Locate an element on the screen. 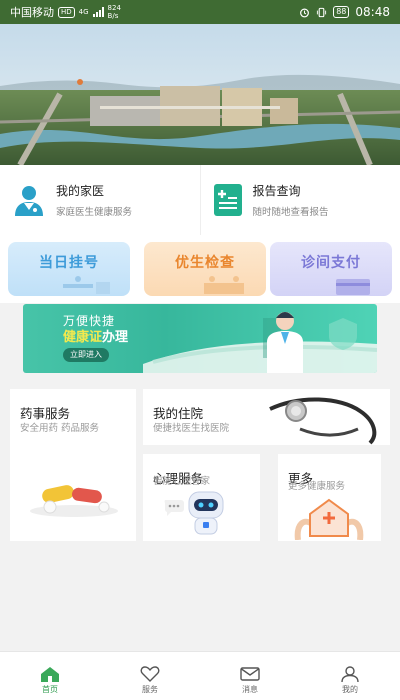  psychology-service-tile: 心理服务 智能心理管家 is located at coordinates (201, 497).